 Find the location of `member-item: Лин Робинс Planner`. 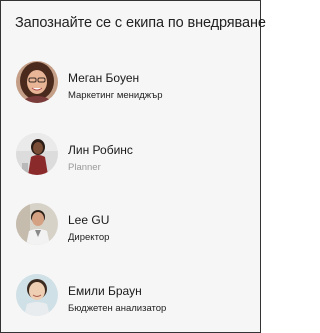

member-item: Лин Робинс Planner is located at coordinates (131, 155).